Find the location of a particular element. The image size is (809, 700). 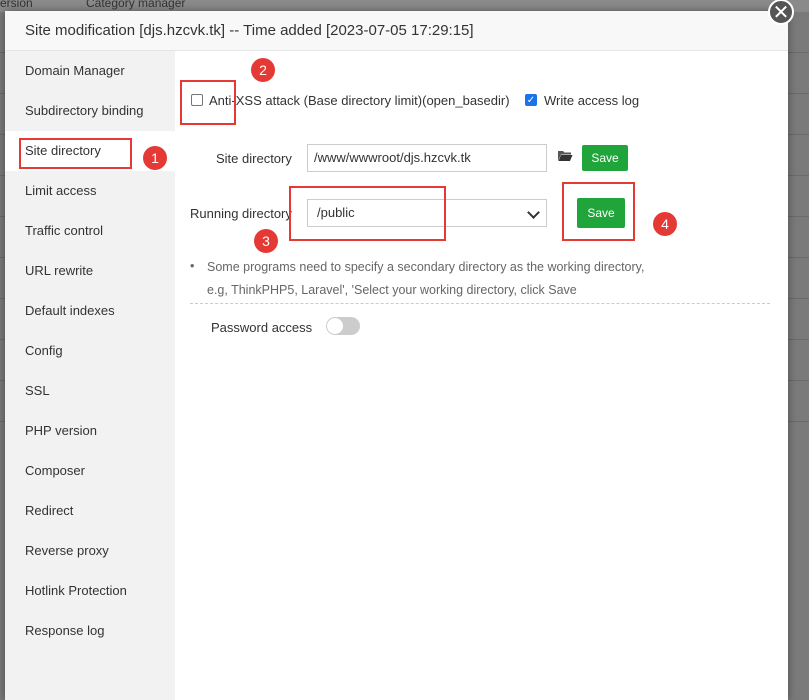

folder-open-icon is located at coordinates (565, 157).